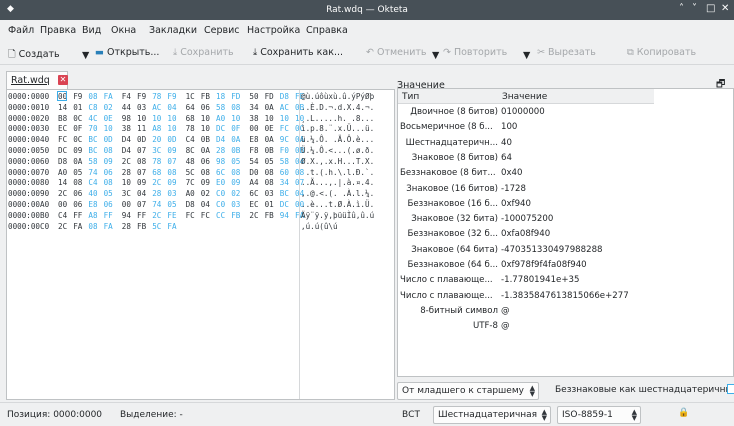 The width and height of the screenshot is (734, 426). Describe the element at coordinates (253, 162) in the screenshot. I see `hex-byte: 54` at that location.